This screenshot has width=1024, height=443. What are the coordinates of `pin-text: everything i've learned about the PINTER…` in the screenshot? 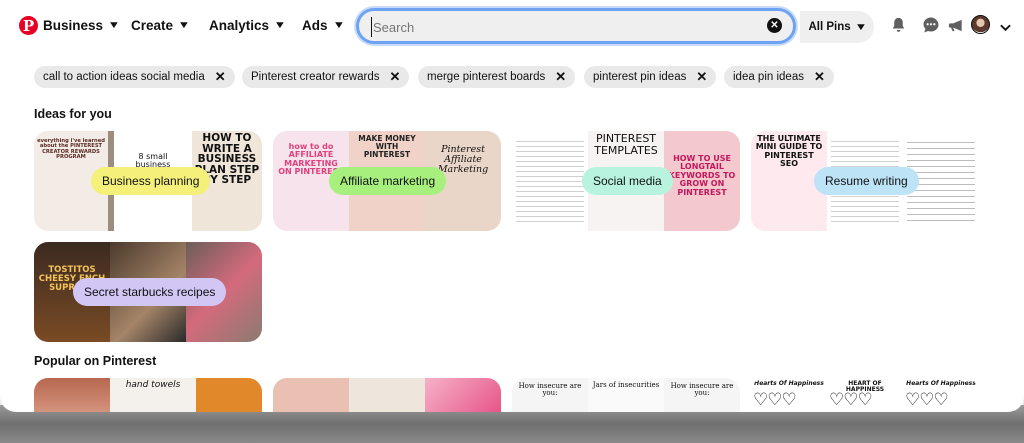 It's located at (71, 149).